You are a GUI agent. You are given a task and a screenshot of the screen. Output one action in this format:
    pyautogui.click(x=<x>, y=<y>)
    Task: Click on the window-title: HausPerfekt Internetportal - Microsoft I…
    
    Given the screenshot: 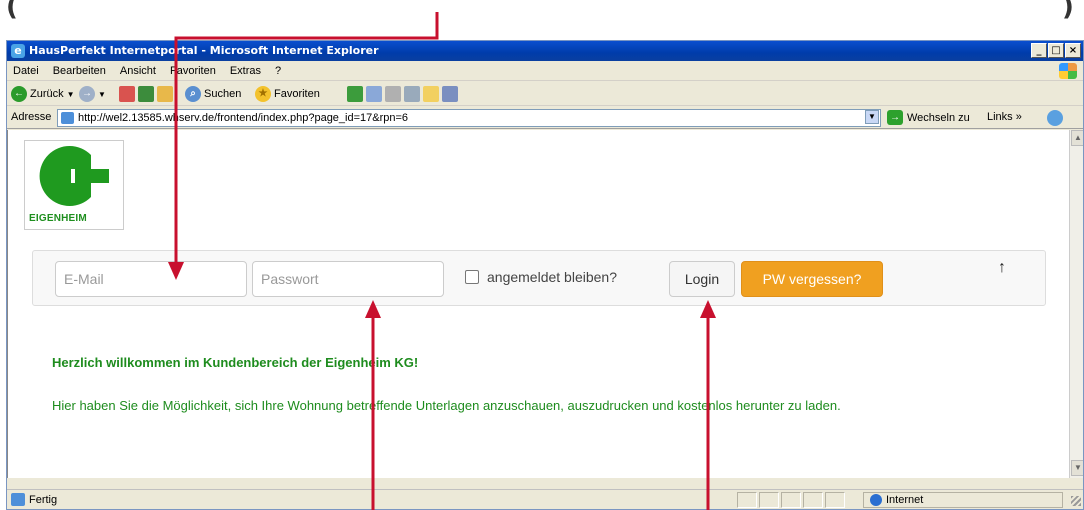 What is the action you would take?
    pyautogui.click(x=204, y=50)
    